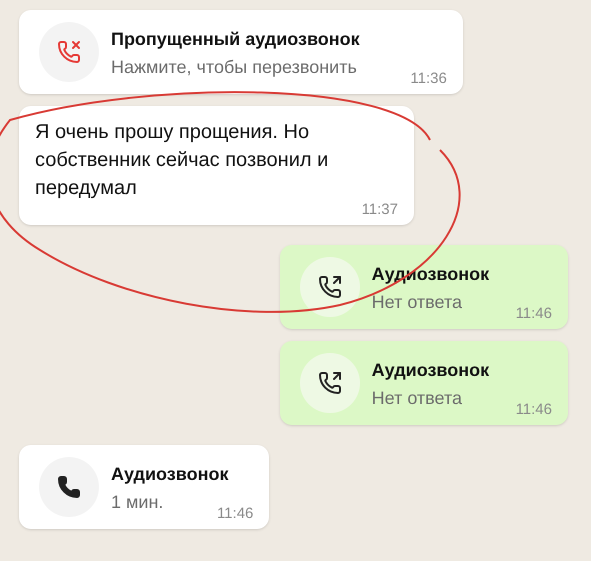 The width and height of the screenshot is (591, 561). What do you see at coordinates (236, 39) in the screenshot?
I see `call-title: Пропущенный аудиозвонок` at bounding box center [236, 39].